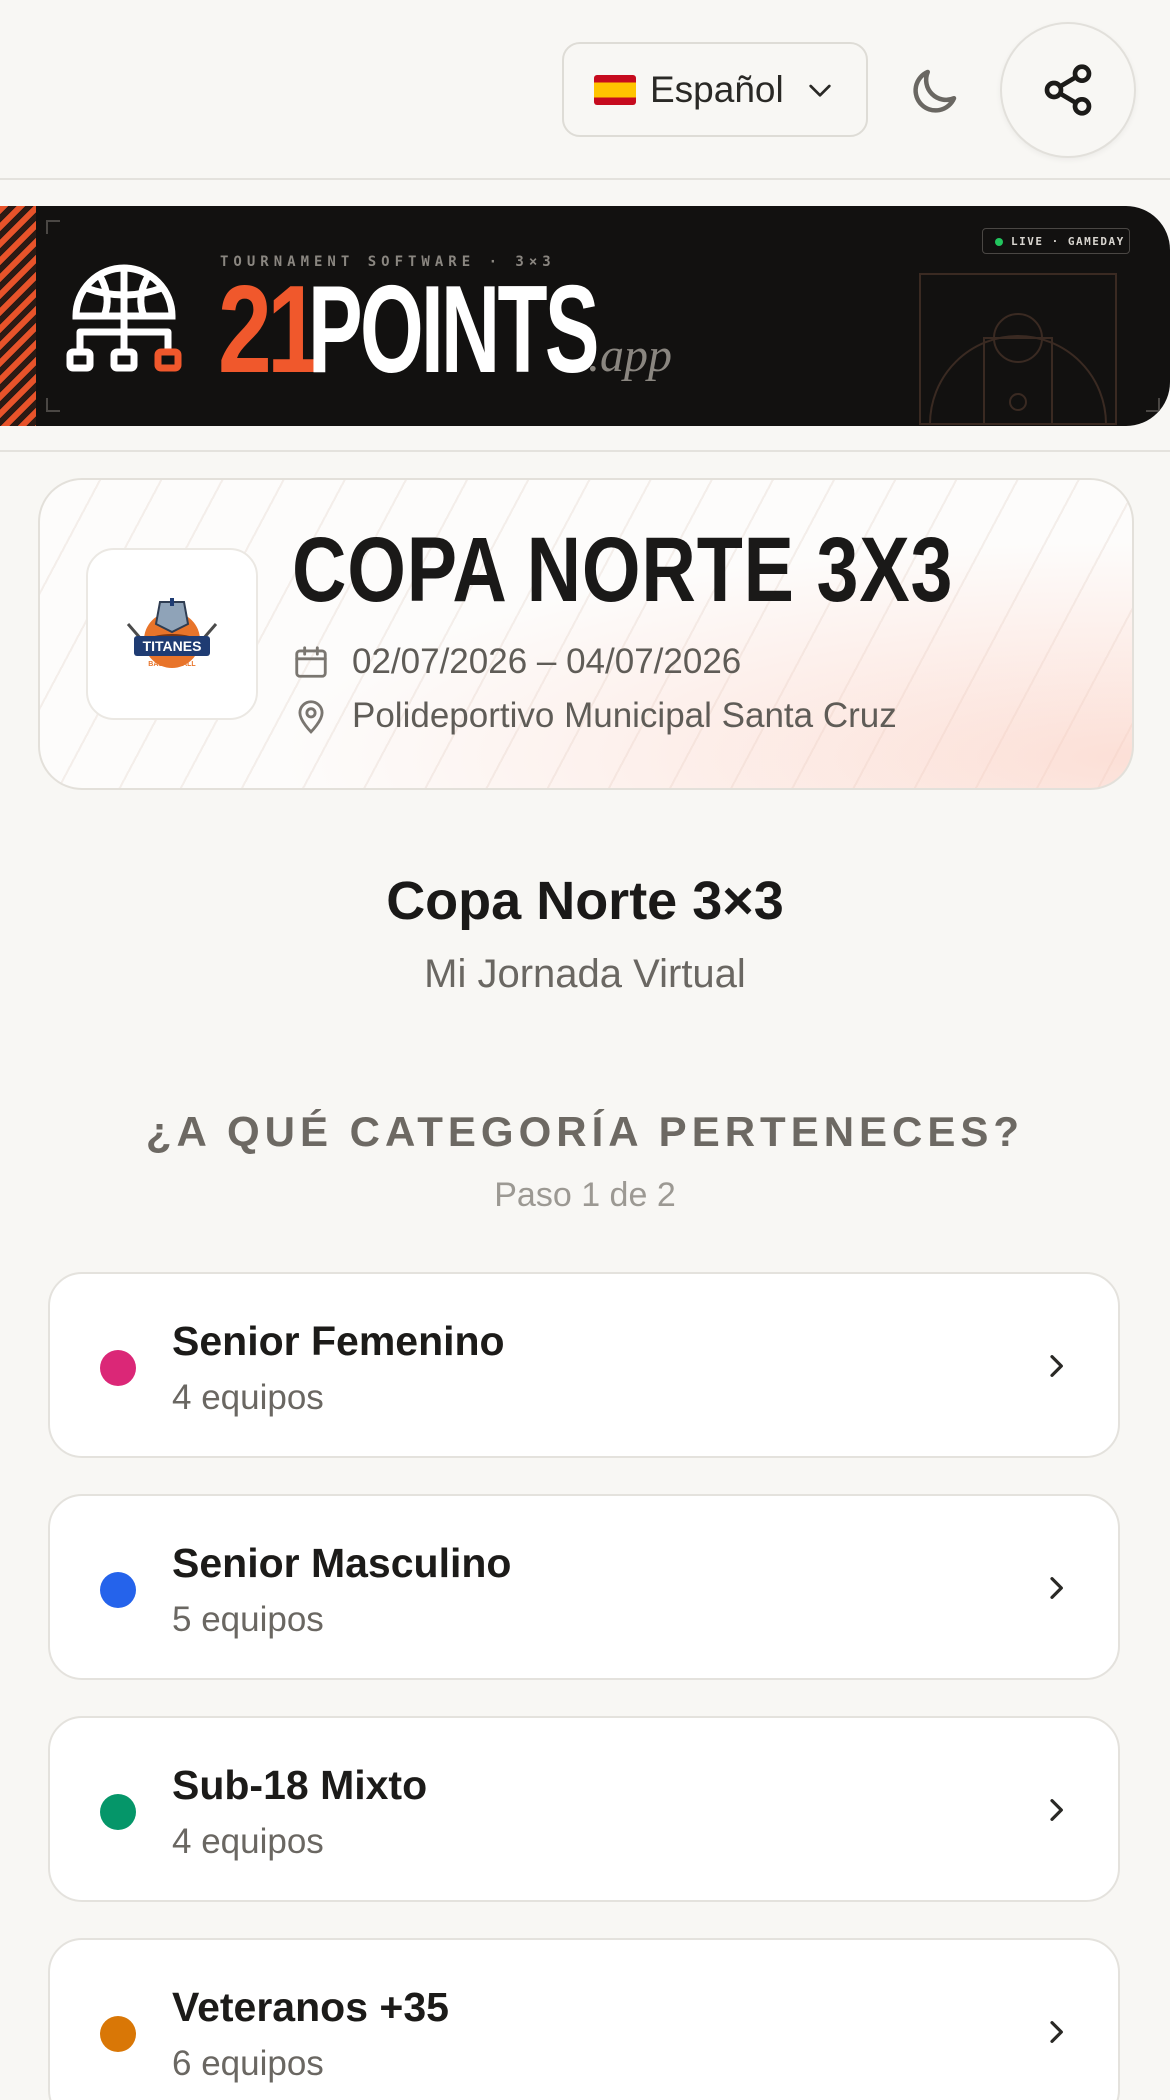 This screenshot has width=1170, height=2100. I want to click on location-pin-icon, so click(311, 717).